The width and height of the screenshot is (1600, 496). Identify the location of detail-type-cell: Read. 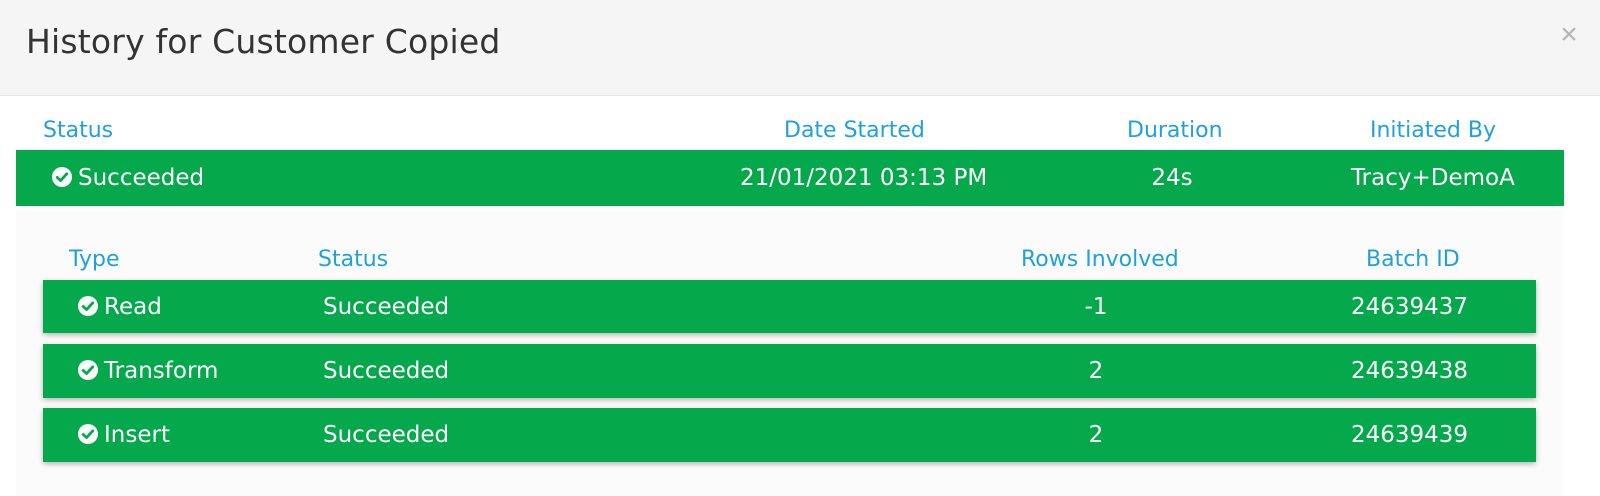
(120, 307).